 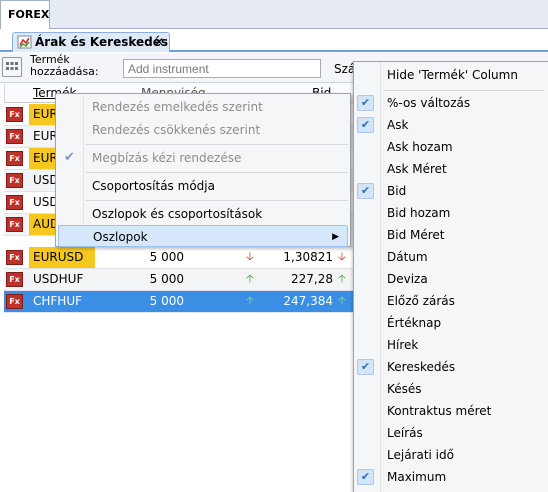 I want to click on trade-ticket-icon, so click(x=24, y=42).